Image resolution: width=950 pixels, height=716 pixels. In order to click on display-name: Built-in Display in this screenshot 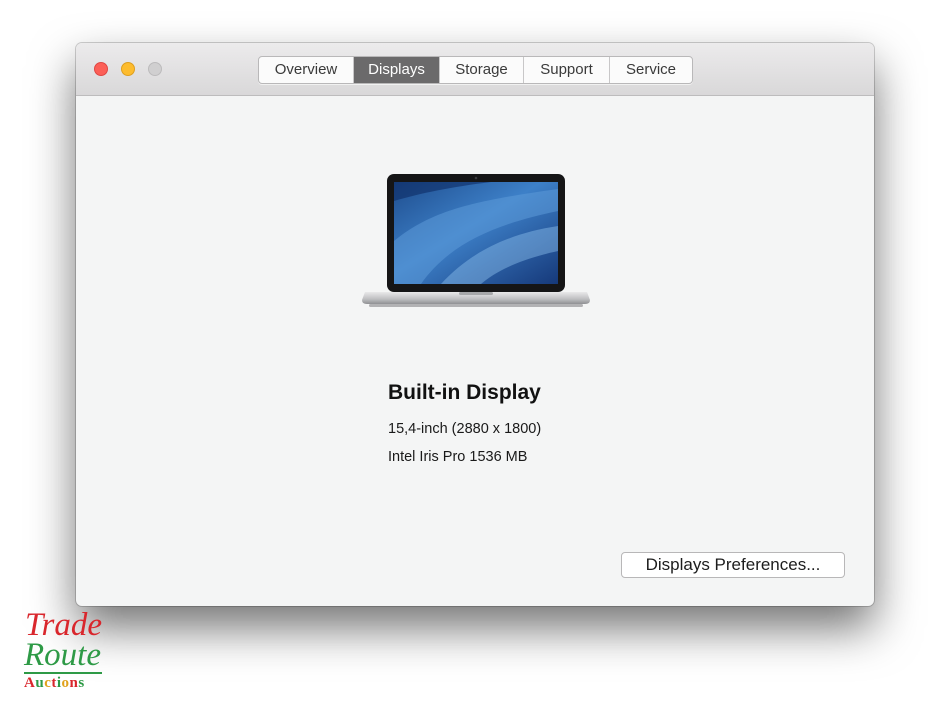, I will do `click(464, 392)`.